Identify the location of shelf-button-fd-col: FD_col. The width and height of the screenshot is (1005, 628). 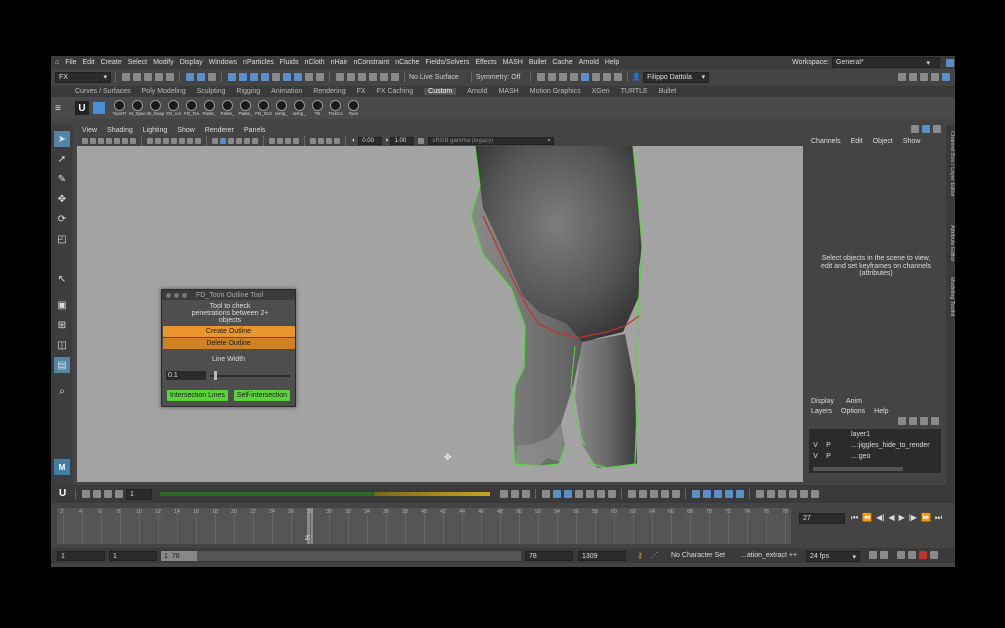
(173, 108).